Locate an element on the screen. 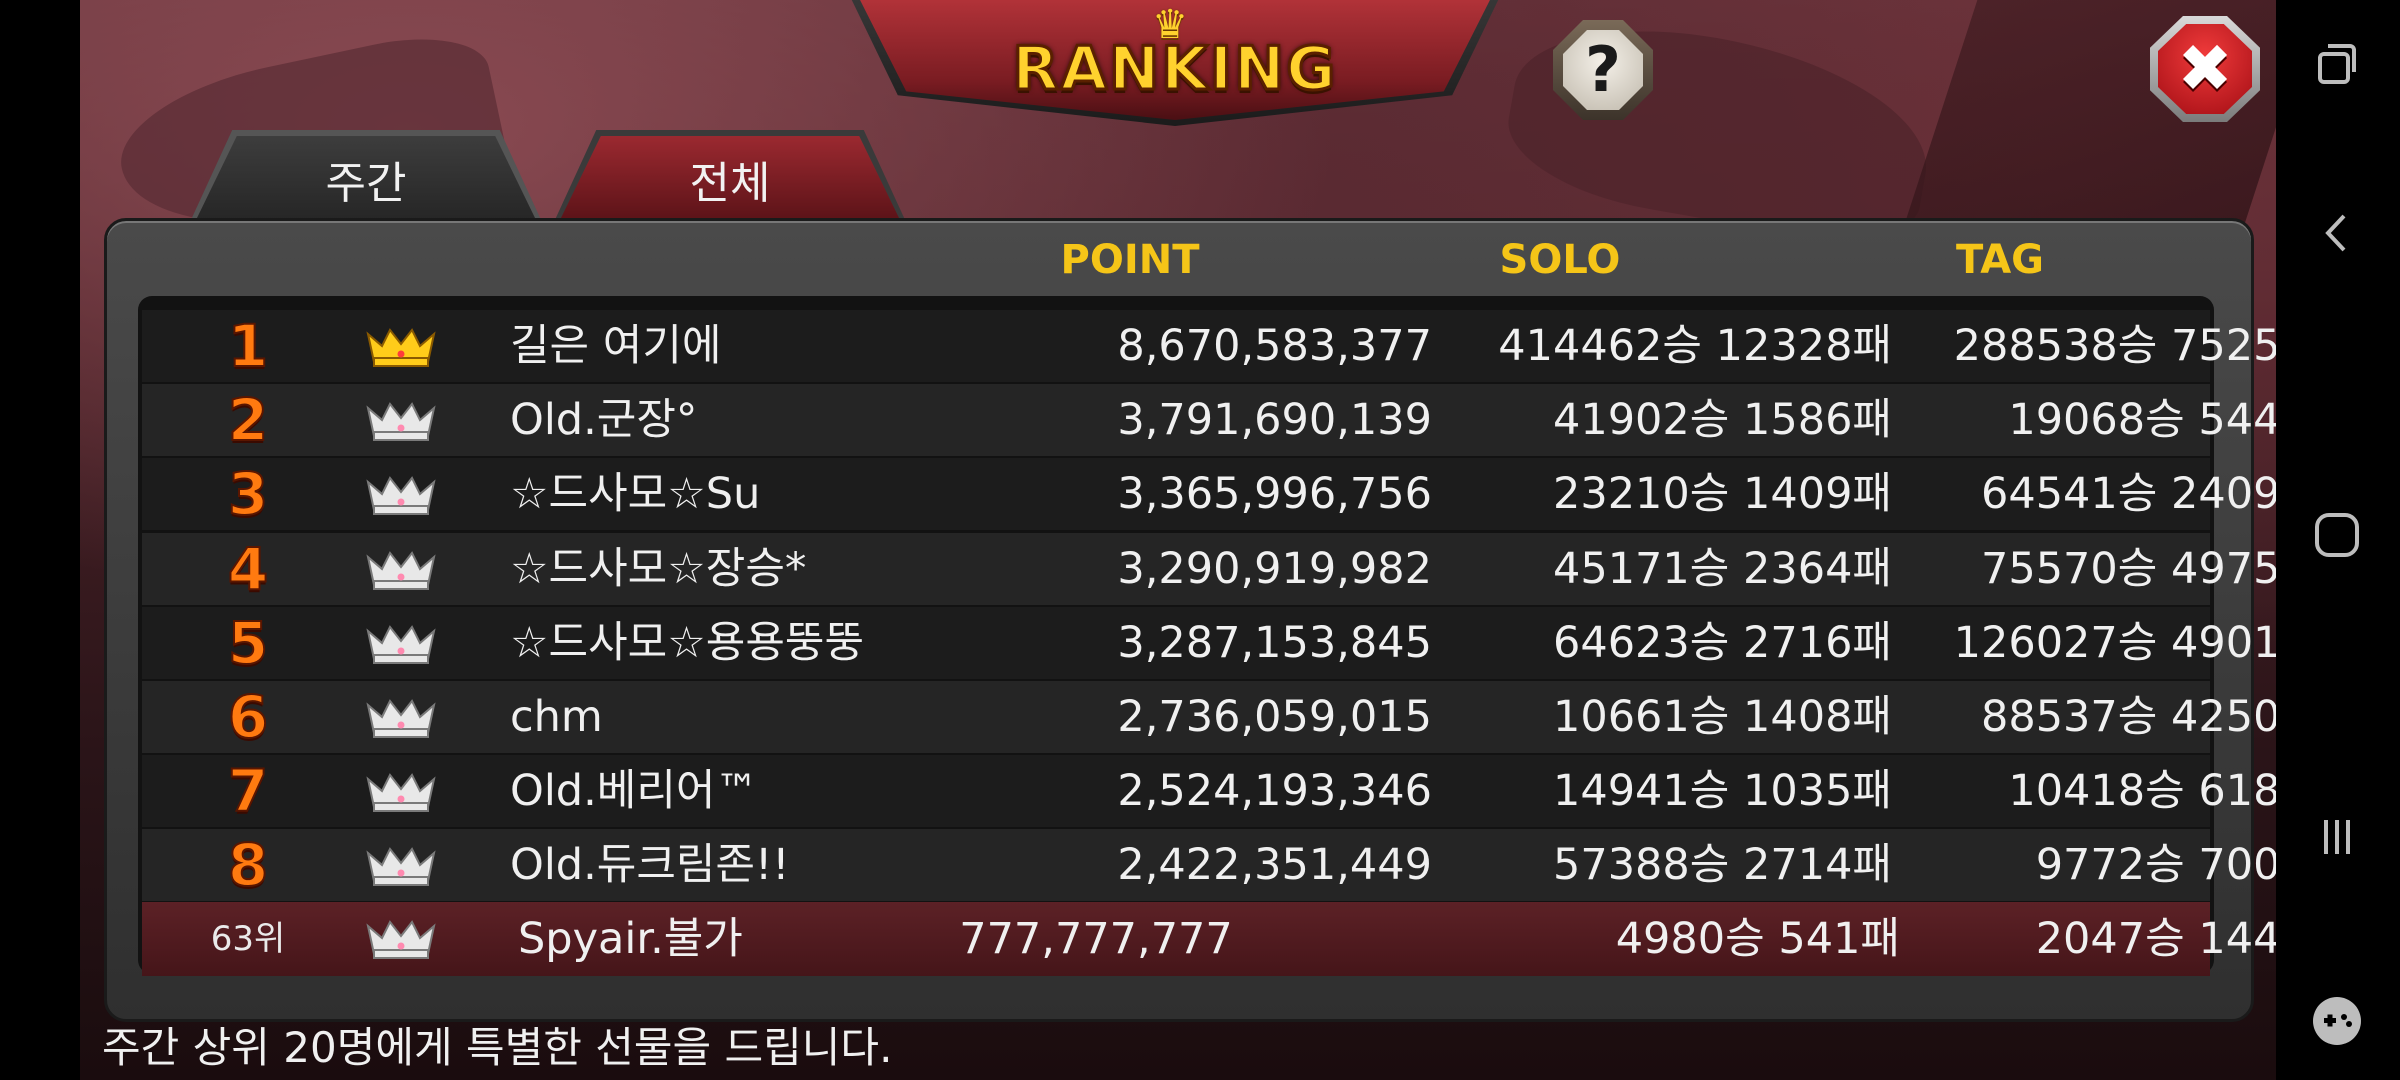 The width and height of the screenshot is (2400, 1080). player-point: 3,365,996,756 is located at coordinates (1274, 494).